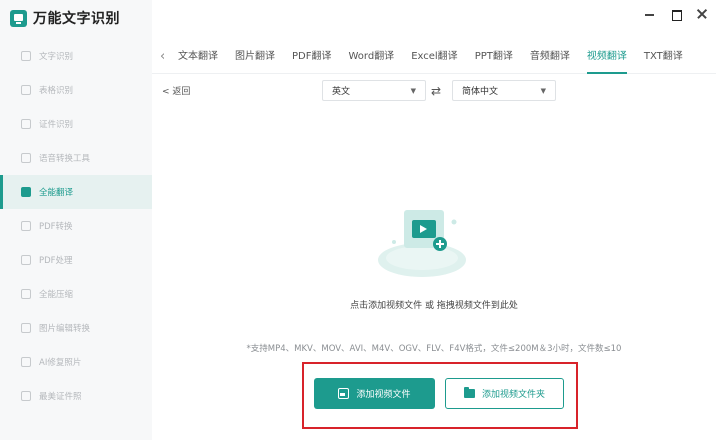  I want to click on pdf-tools-icon, so click(26, 260).